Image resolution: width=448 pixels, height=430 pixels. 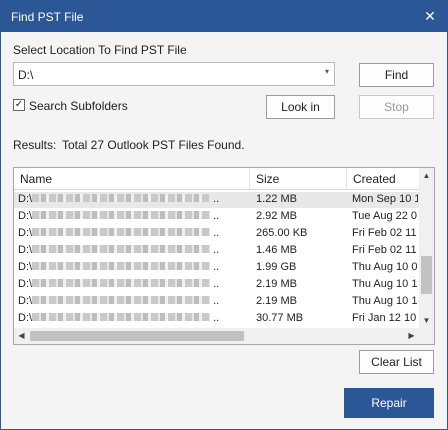 I want to click on look-in-button: Look in, so click(x=300, y=107).